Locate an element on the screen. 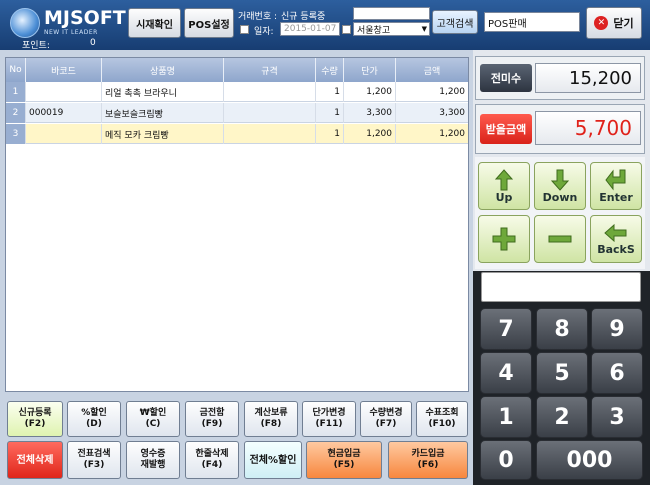 This screenshot has height=485, width=650. delete-all-button: 전체삭제 is located at coordinates (35, 460).